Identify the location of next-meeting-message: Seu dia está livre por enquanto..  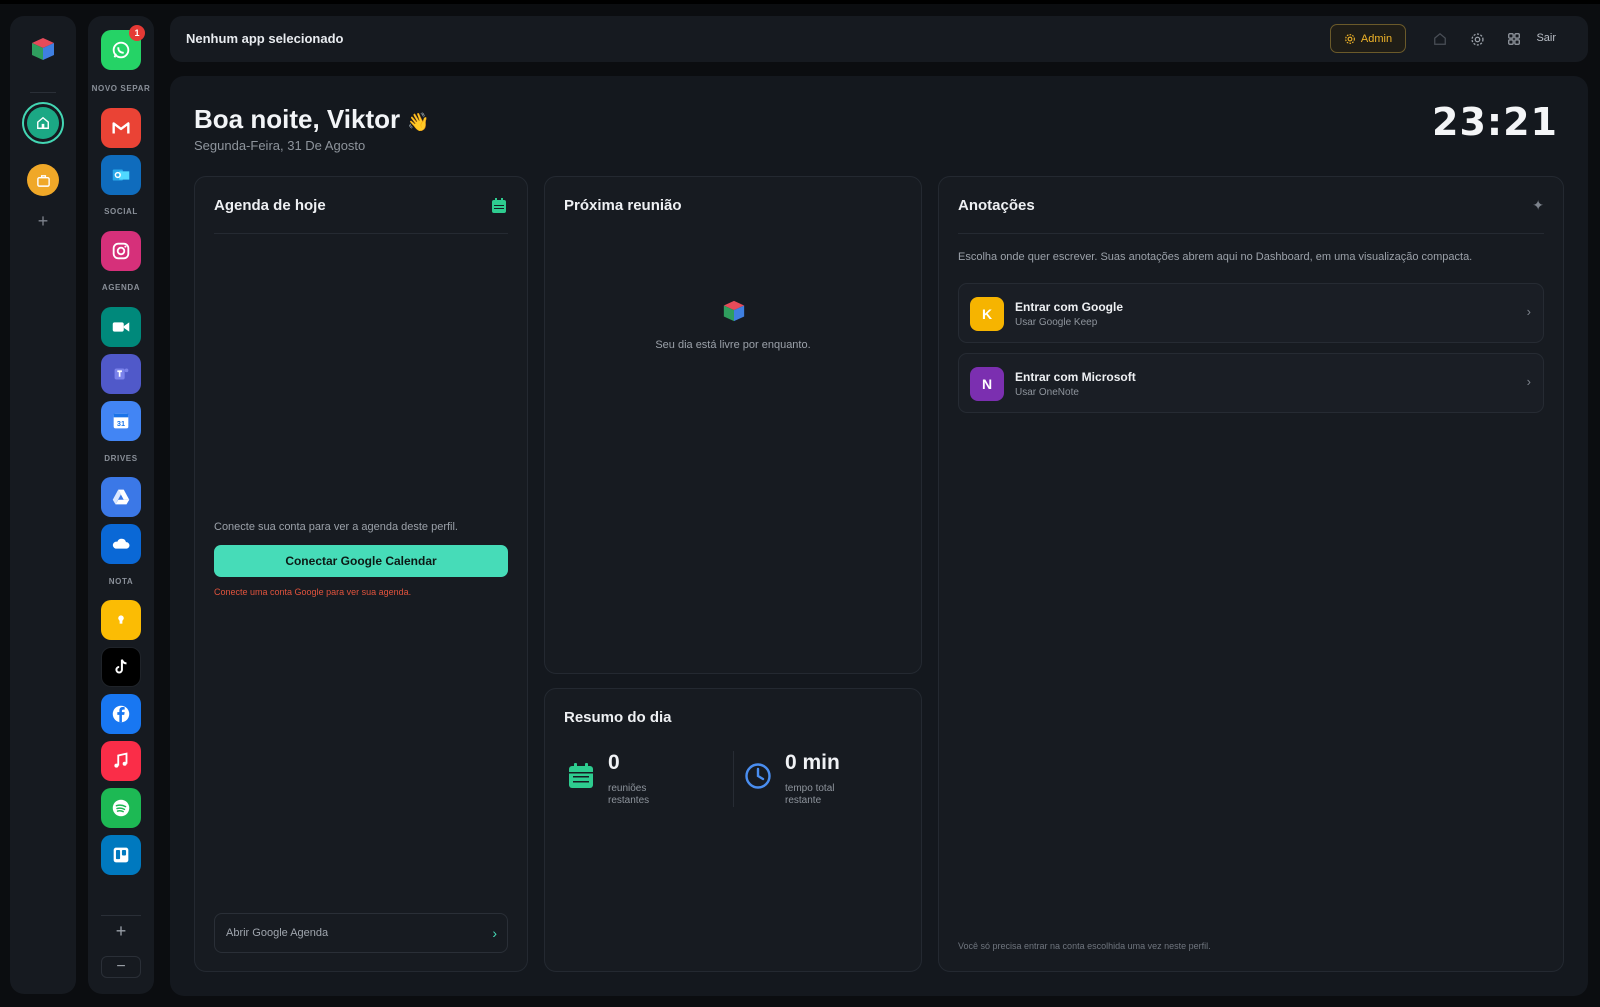
(733, 345).